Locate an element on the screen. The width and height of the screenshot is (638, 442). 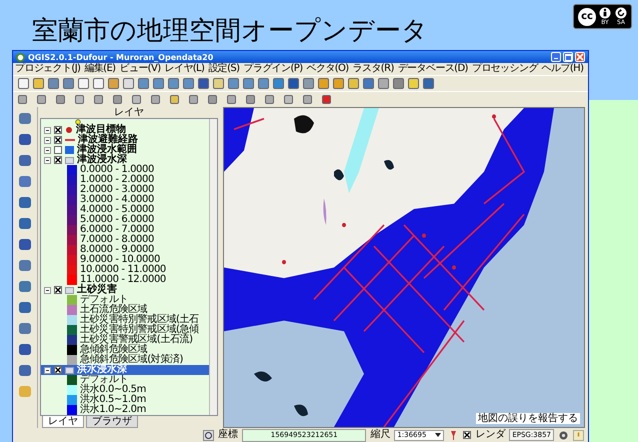
report-map-error-link: 地図の誤りを報告する is located at coordinates (528, 418).